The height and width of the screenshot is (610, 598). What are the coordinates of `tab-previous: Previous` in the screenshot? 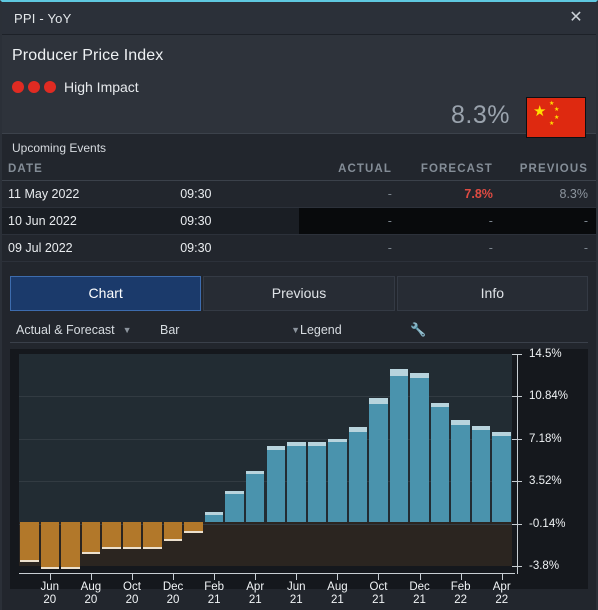 It's located at (299, 293).